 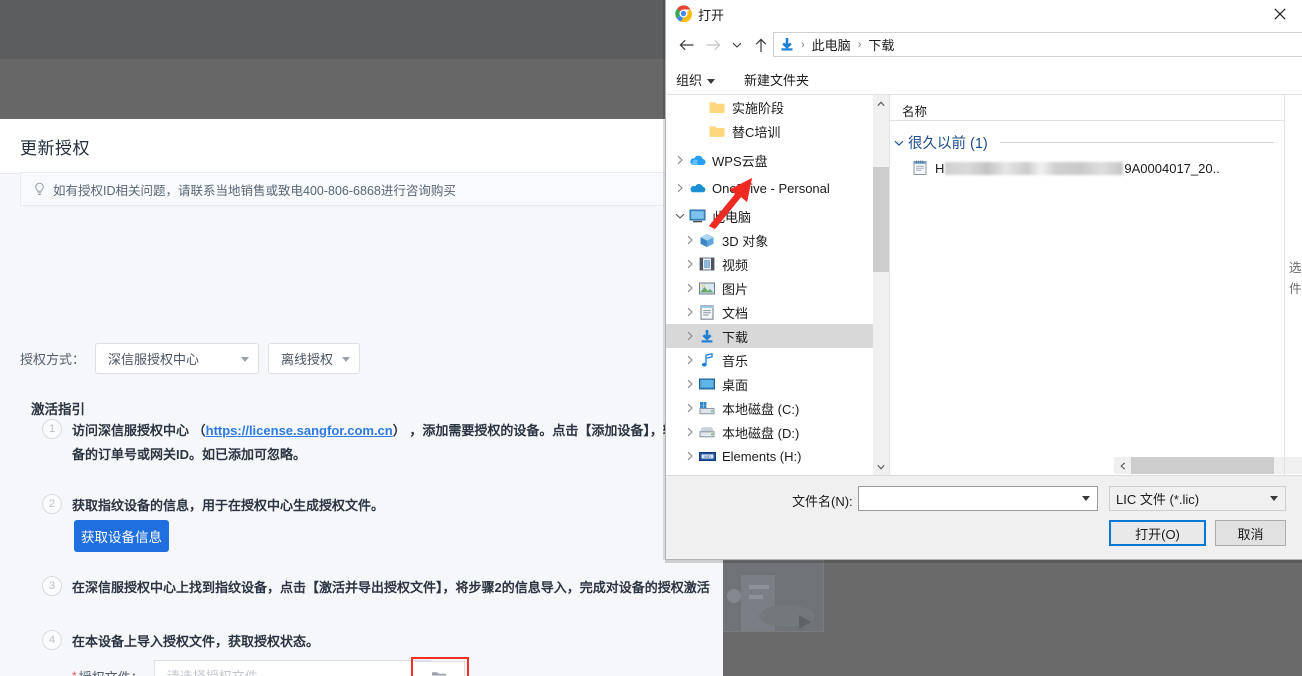 I want to click on tree-vertical-scrollbar, so click(x=881, y=285).